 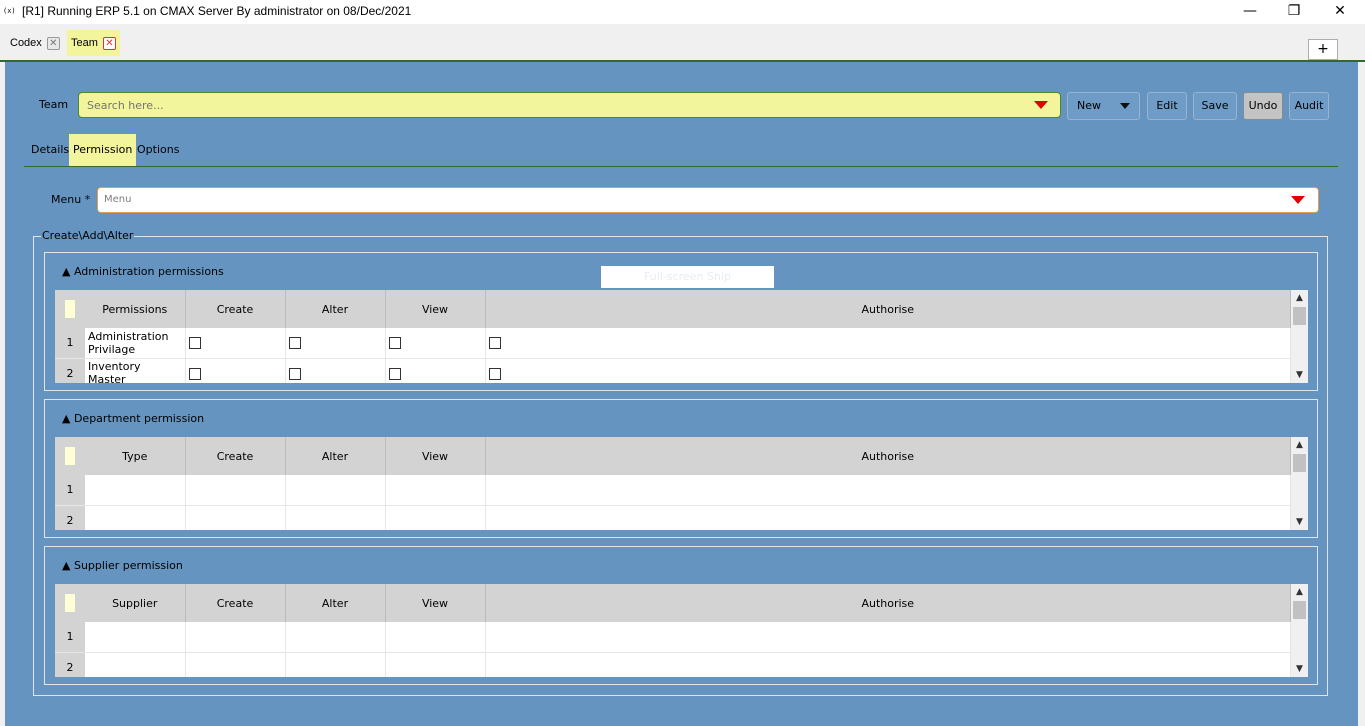 I want to click on chevron-down-icon, so click(x=1125, y=106).